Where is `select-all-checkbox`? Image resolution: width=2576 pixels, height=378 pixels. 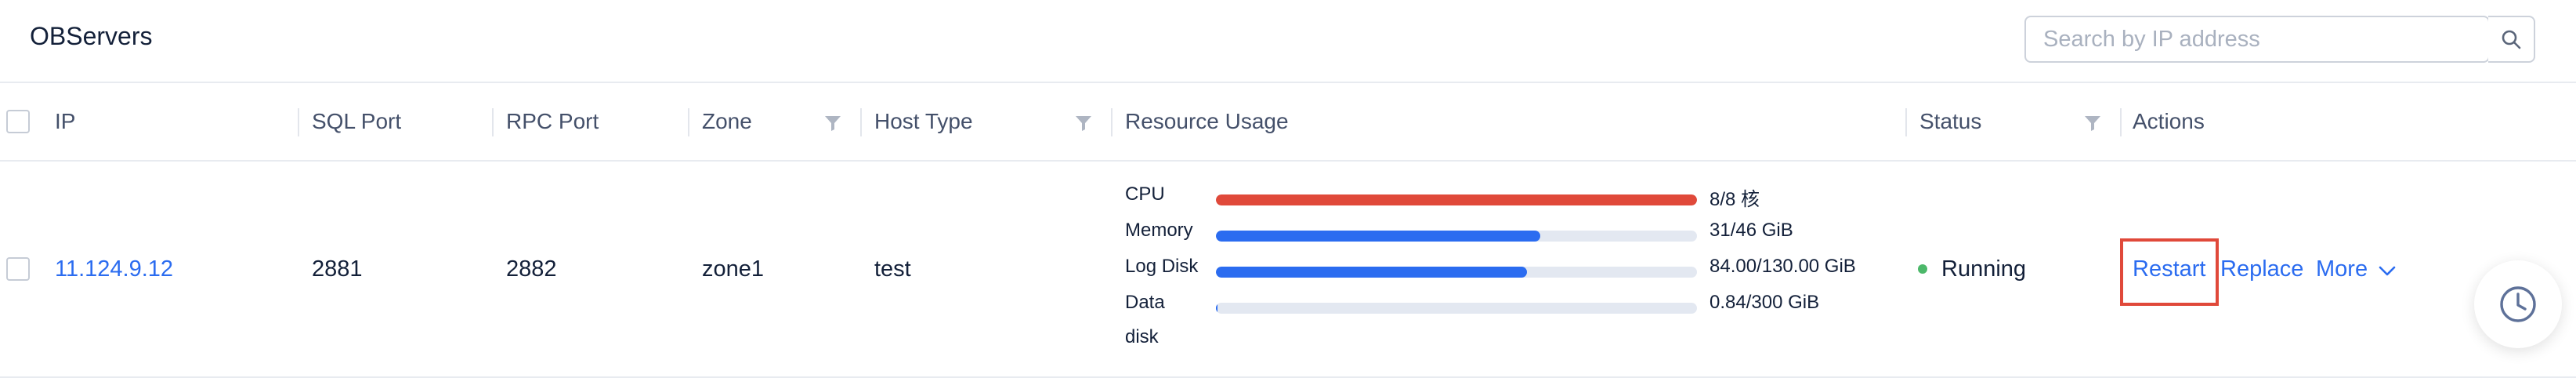 select-all-checkbox is located at coordinates (18, 121).